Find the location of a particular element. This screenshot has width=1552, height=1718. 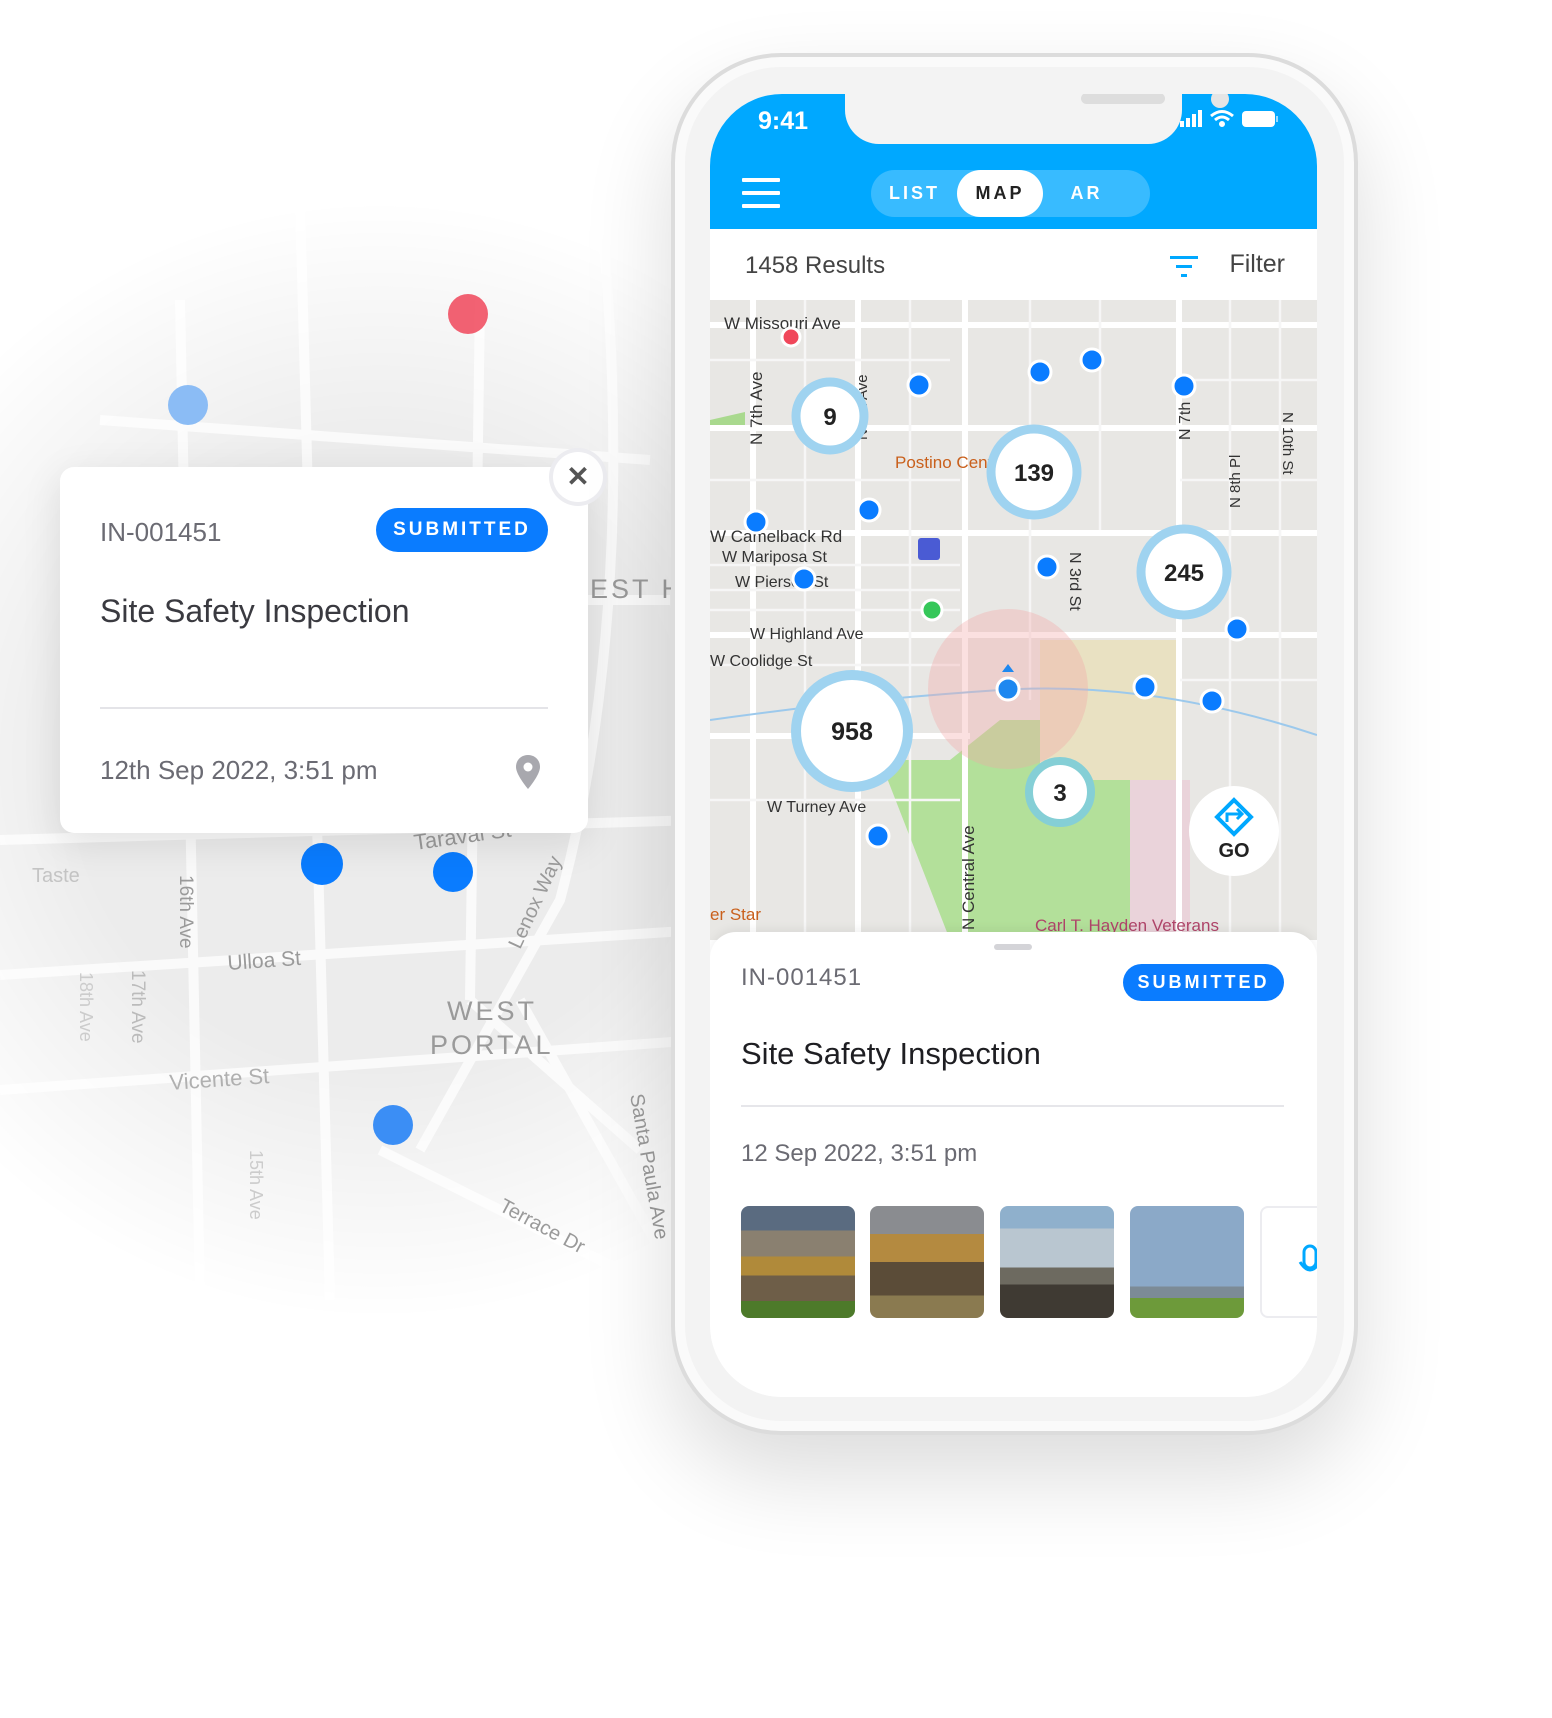

audio-attachment is located at coordinates (1288, 1262).